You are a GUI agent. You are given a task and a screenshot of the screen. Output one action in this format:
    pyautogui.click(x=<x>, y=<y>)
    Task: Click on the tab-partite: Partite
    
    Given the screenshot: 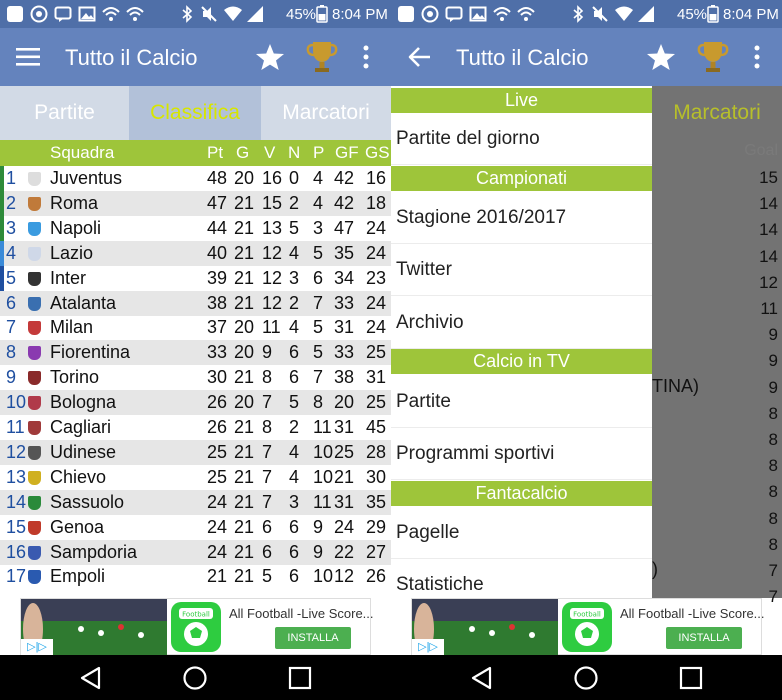 What is the action you would take?
    pyautogui.click(x=64, y=113)
    